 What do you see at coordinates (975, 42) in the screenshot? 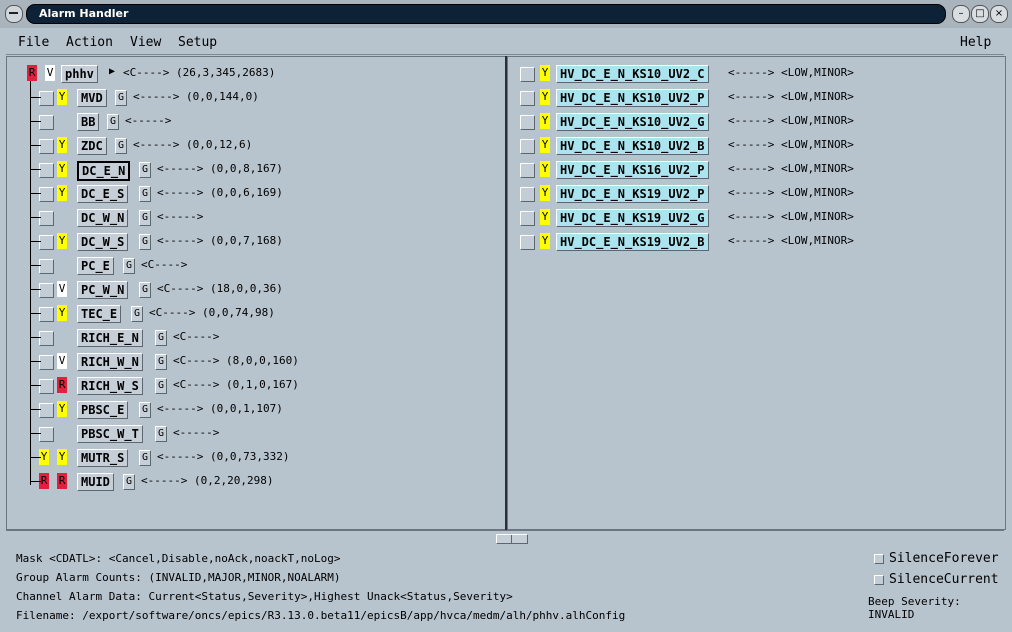
I see `menu-help: Help` at bounding box center [975, 42].